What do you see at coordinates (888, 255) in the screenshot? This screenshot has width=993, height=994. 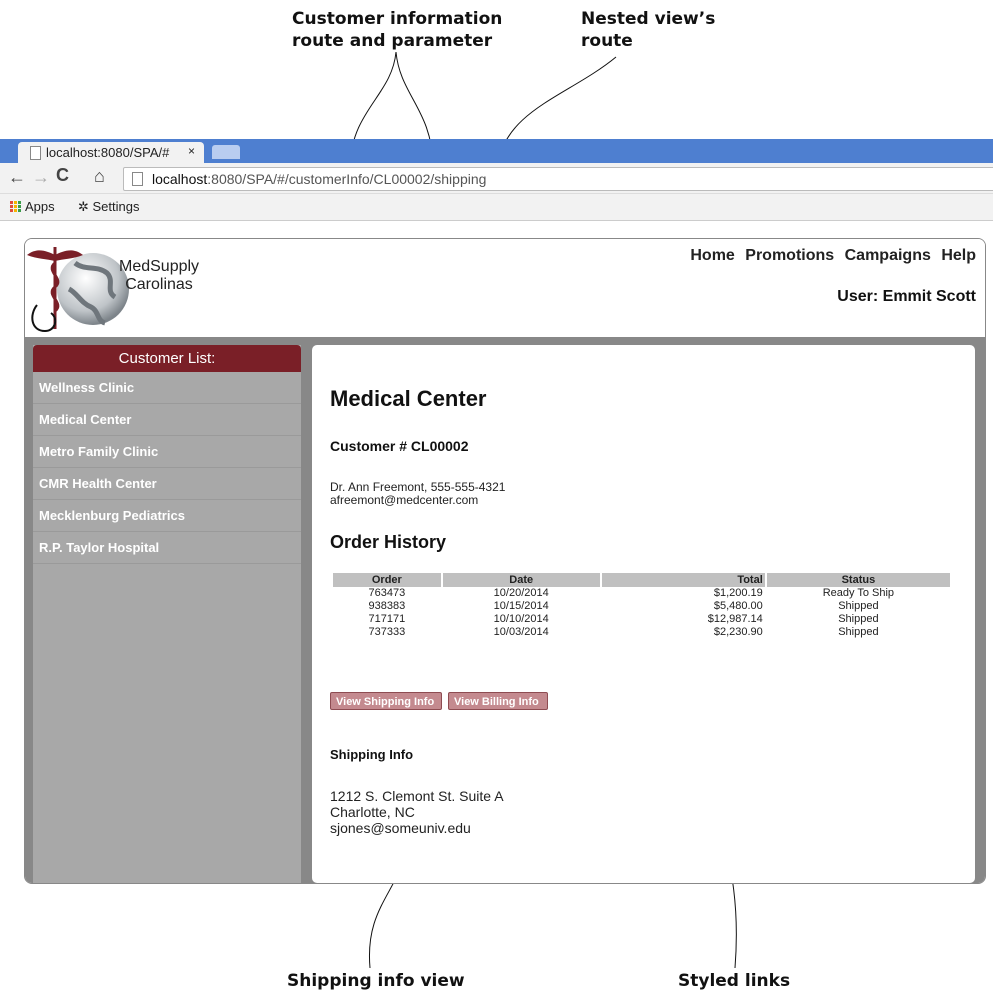 I see `nav-campaigns: Campaigns` at bounding box center [888, 255].